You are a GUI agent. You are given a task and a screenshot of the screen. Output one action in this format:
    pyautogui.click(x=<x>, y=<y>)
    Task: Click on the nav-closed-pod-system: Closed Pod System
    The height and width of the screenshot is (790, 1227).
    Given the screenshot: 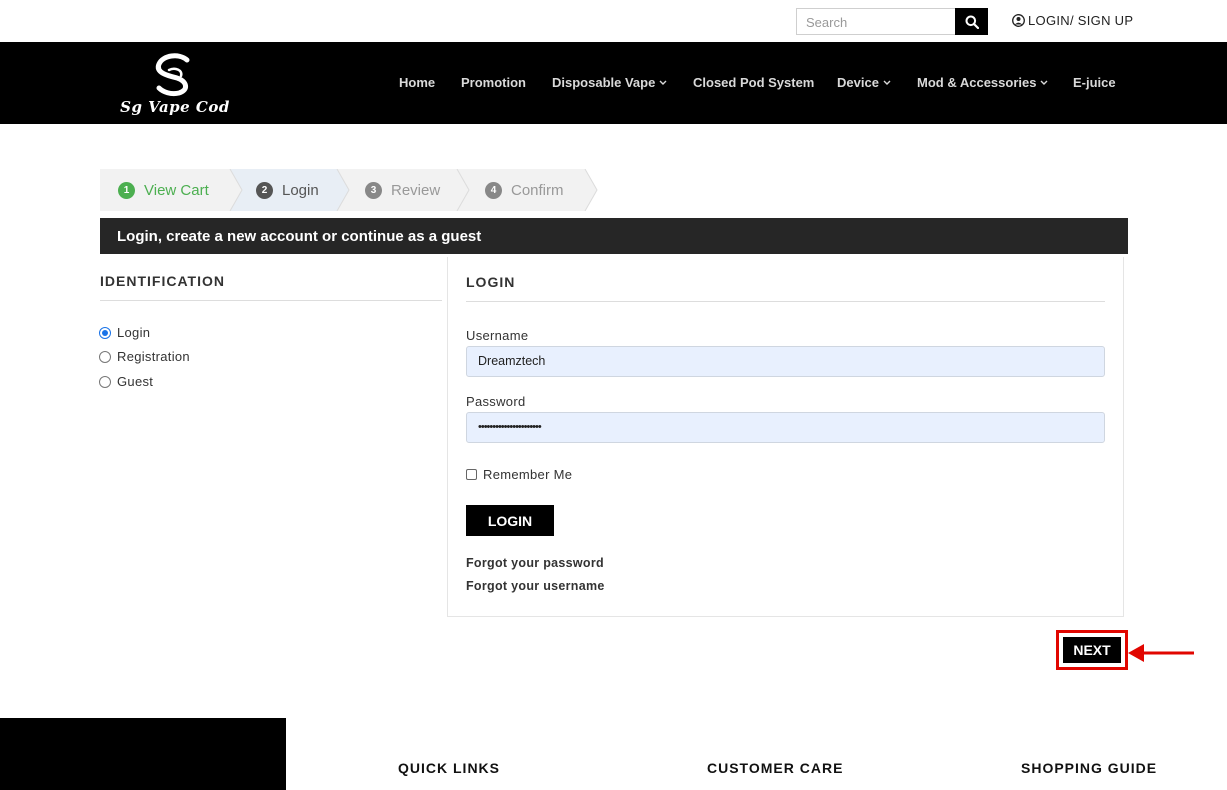 What is the action you would take?
    pyautogui.click(x=753, y=82)
    